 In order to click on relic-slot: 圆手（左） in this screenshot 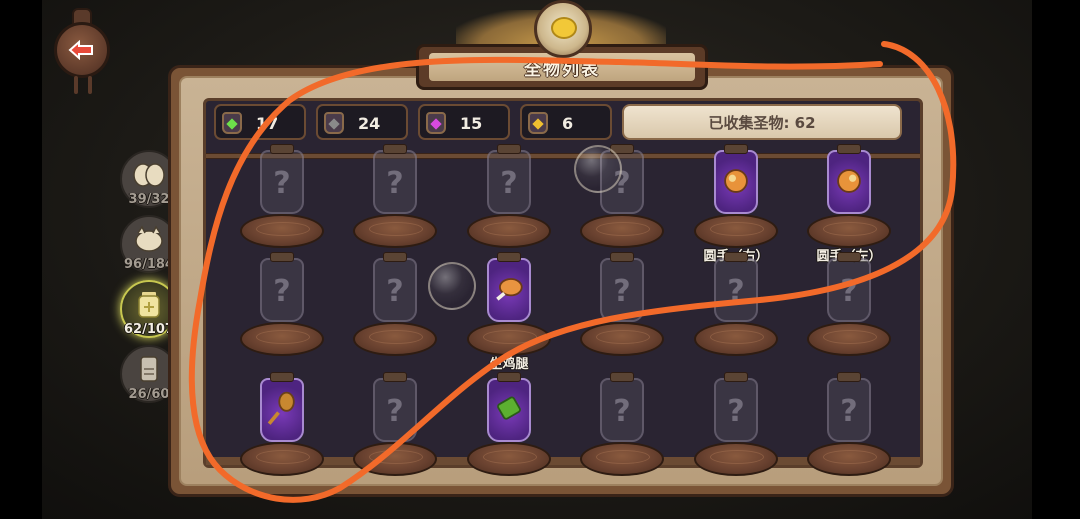, I will do `click(849, 204)`.